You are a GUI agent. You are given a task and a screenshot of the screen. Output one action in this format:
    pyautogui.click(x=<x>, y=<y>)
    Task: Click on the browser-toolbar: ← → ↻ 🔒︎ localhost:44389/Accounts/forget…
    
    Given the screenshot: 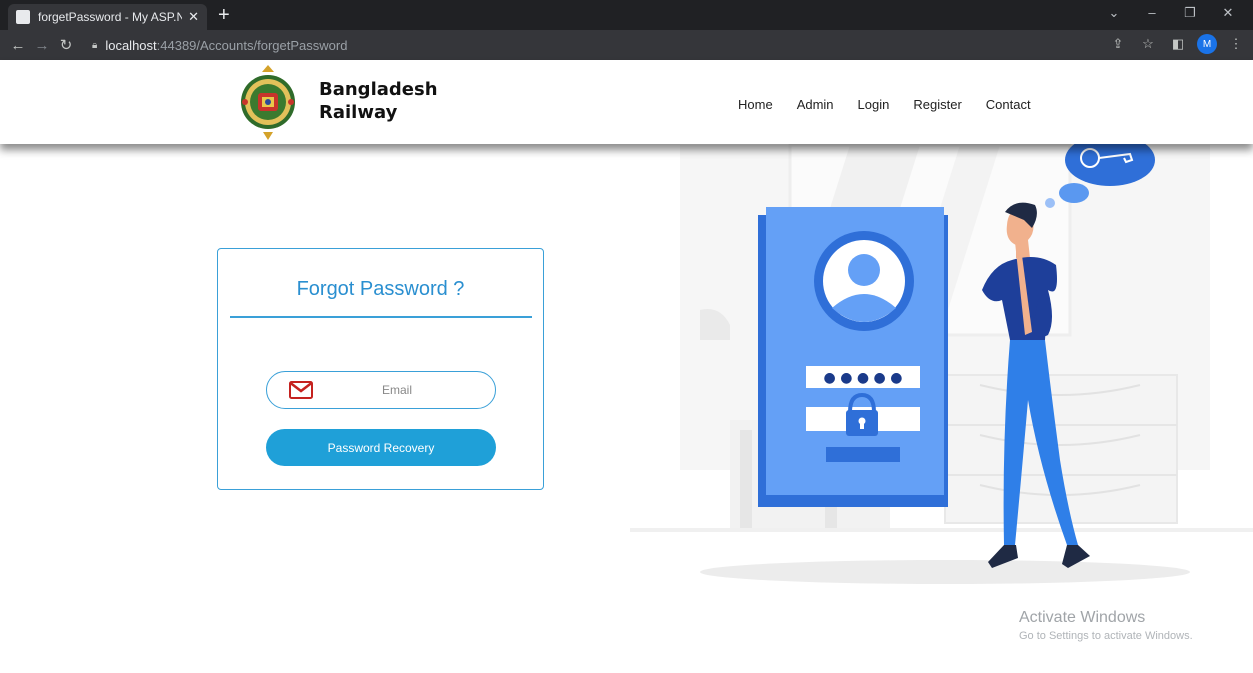 What is the action you would take?
    pyautogui.click(x=626, y=45)
    